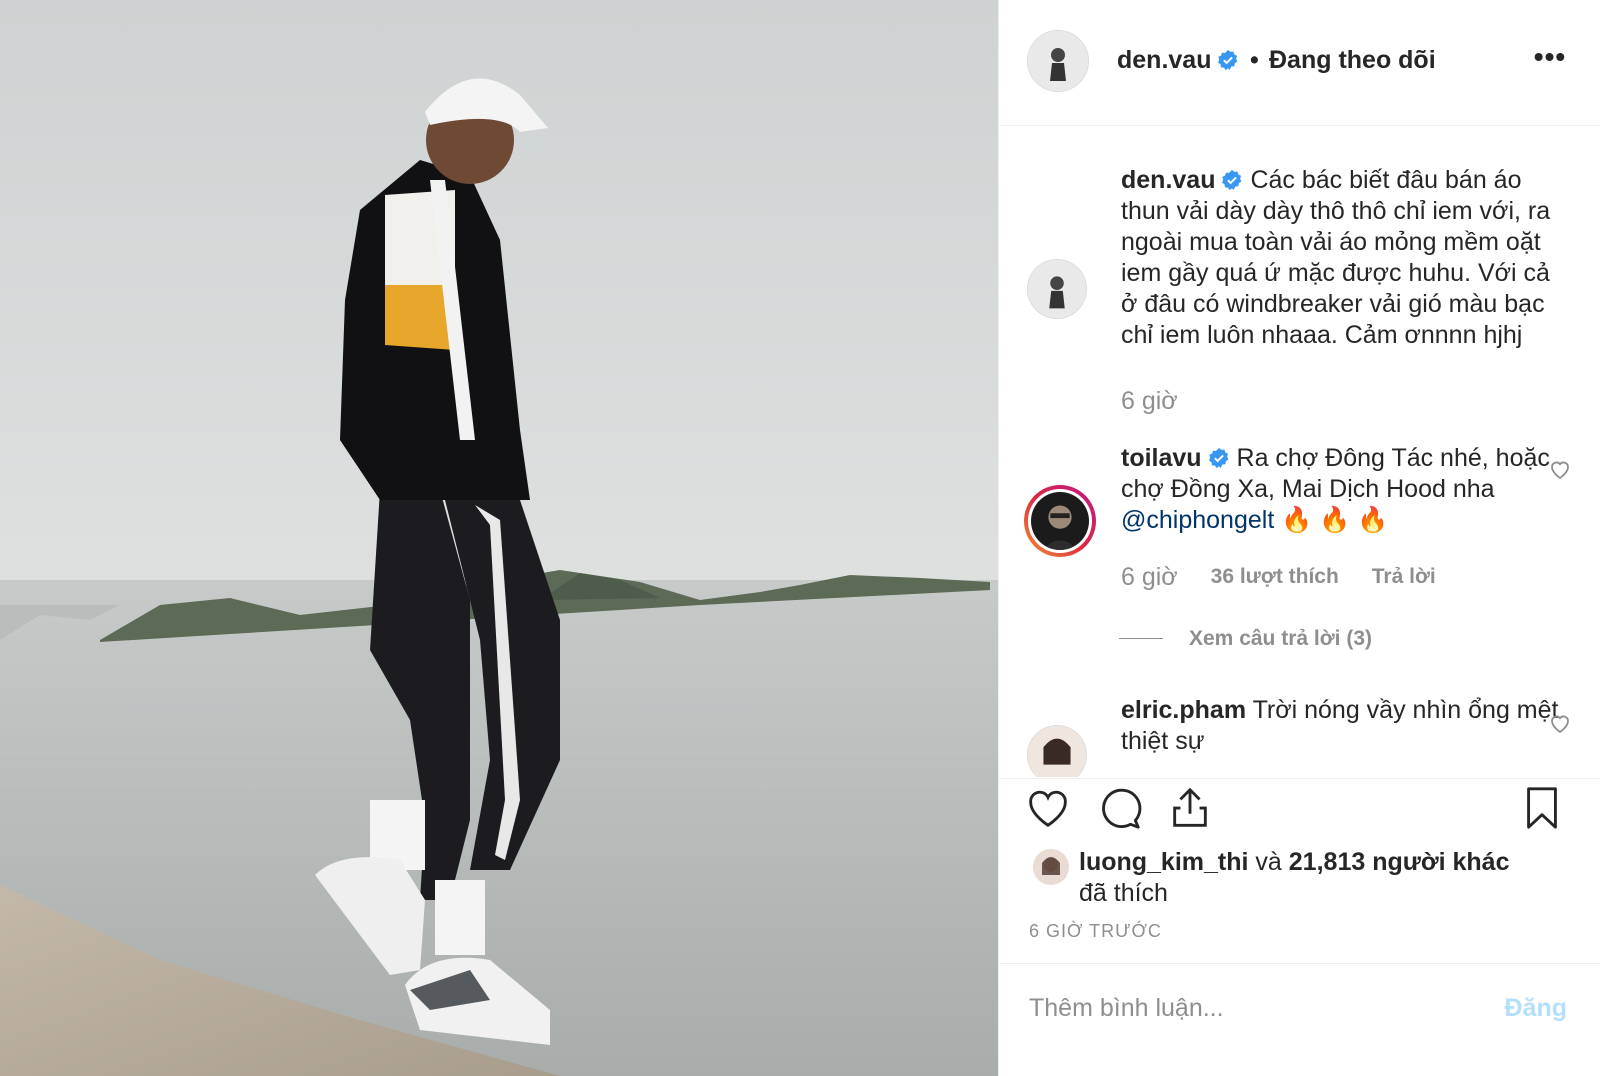 This screenshot has height=1076, width=1600. Describe the element at coordinates (1095, 931) in the screenshot. I see `post-timestamp: 6 GIỜ TRƯỚC` at that location.